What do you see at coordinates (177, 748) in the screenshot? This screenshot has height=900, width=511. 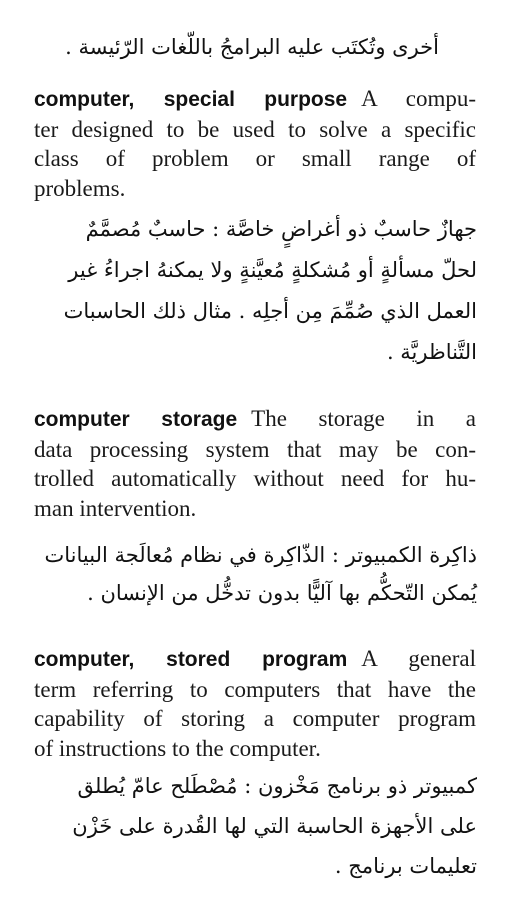 I see `definition-line: of instructions to the computer.` at bounding box center [177, 748].